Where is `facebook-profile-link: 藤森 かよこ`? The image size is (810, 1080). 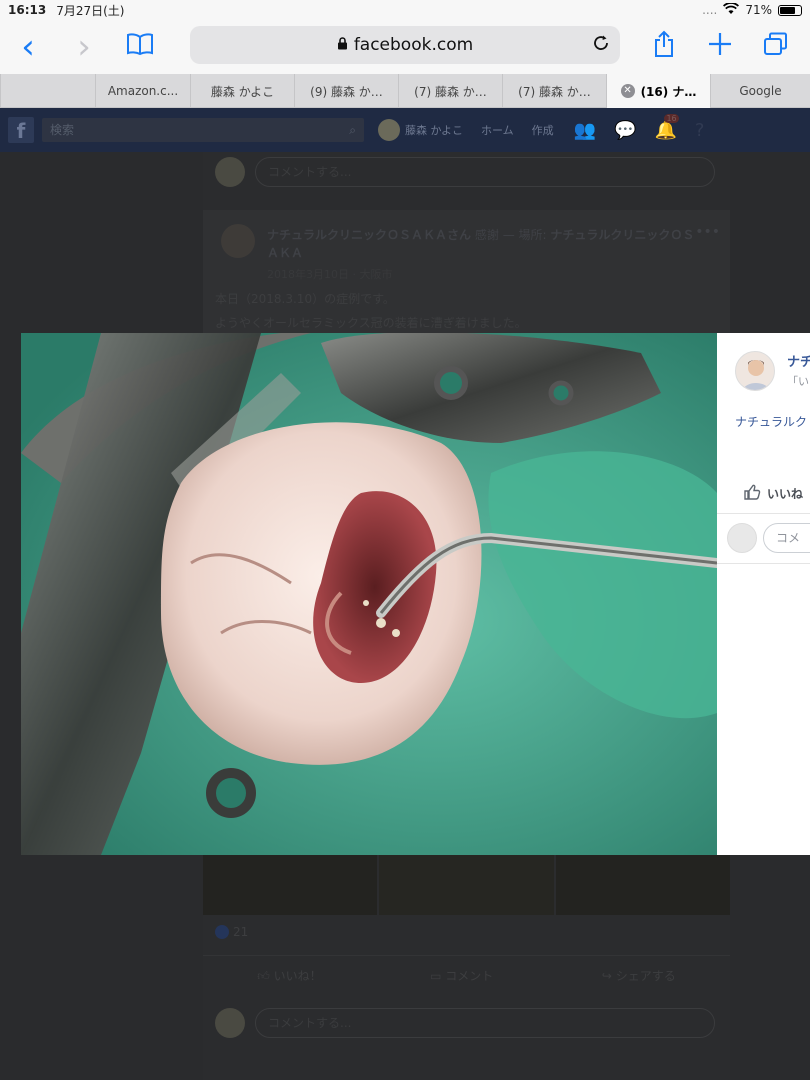
facebook-profile-link: 藤森 かよこ is located at coordinates (420, 130).